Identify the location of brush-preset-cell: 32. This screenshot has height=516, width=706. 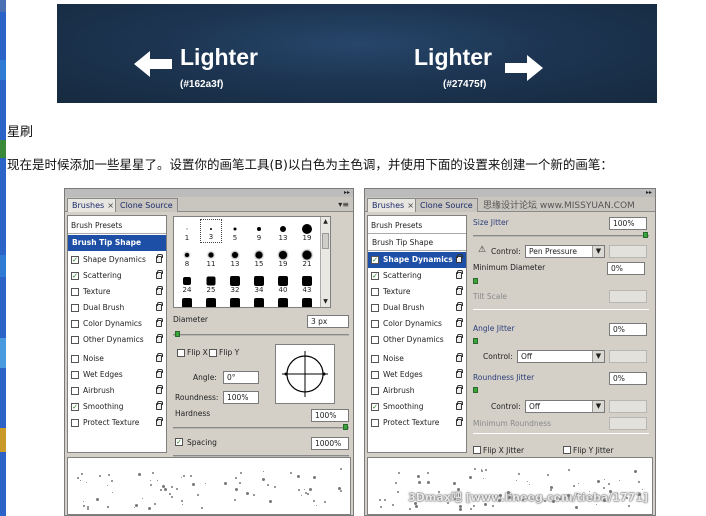
(235, 283).